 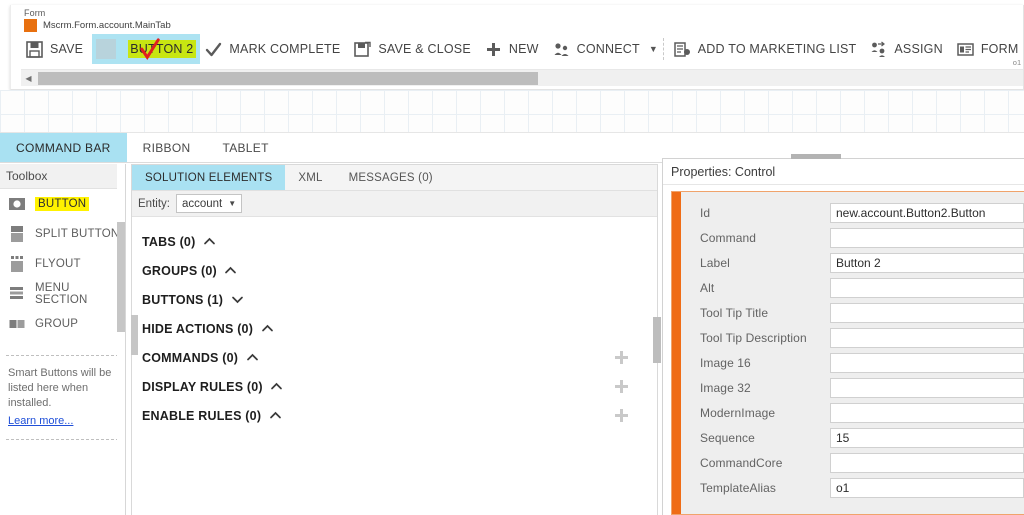 What do you see at coordinates (17, 264) in the screenshot?
I see `flyout-icon` at bounding box center [17, 264].